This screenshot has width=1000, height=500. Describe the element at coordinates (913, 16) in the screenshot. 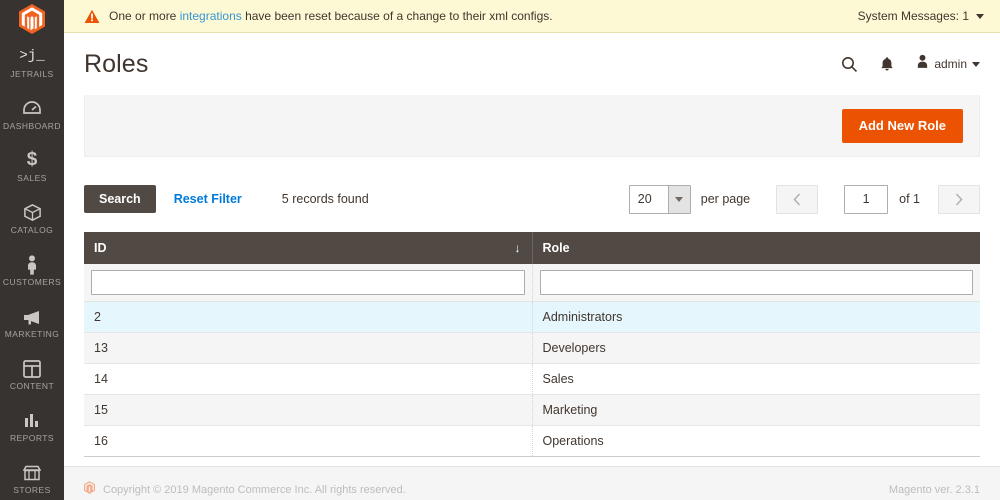

I see `system-messages-label: System Messages: 1` at that location.